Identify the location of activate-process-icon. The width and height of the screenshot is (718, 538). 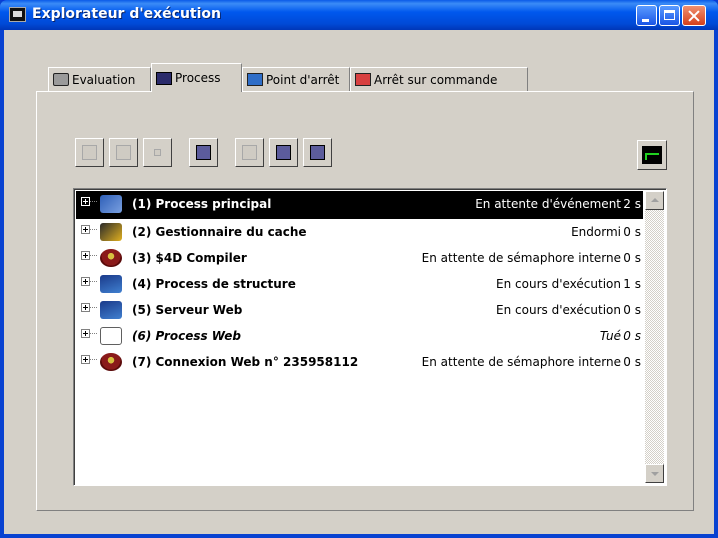
(317, 152).